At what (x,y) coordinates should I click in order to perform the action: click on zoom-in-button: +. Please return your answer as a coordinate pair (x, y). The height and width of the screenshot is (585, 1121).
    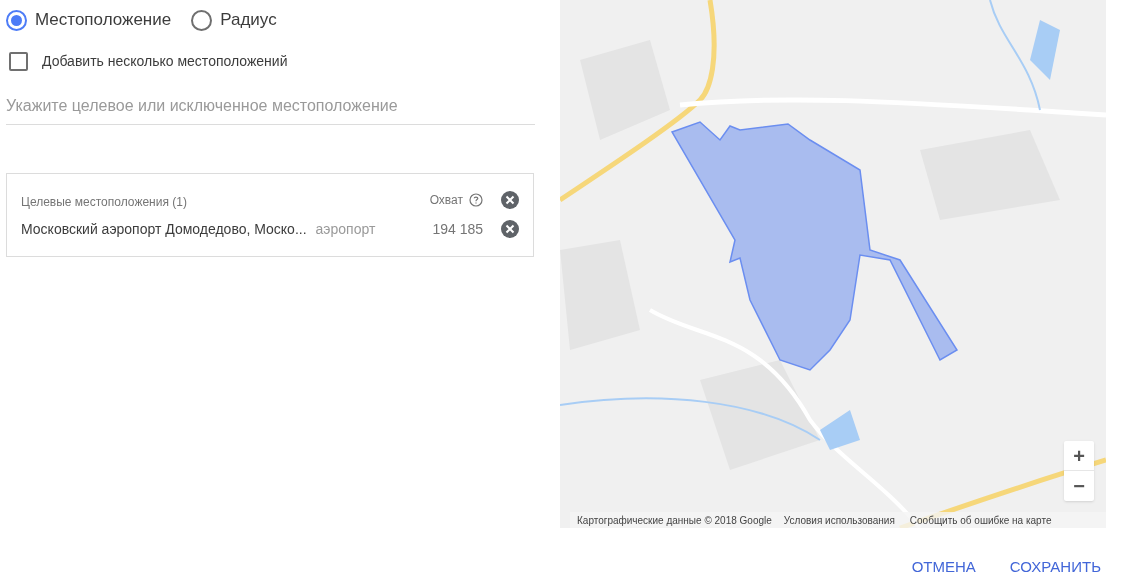
    Looking at the image, I should click on (1079, 456).